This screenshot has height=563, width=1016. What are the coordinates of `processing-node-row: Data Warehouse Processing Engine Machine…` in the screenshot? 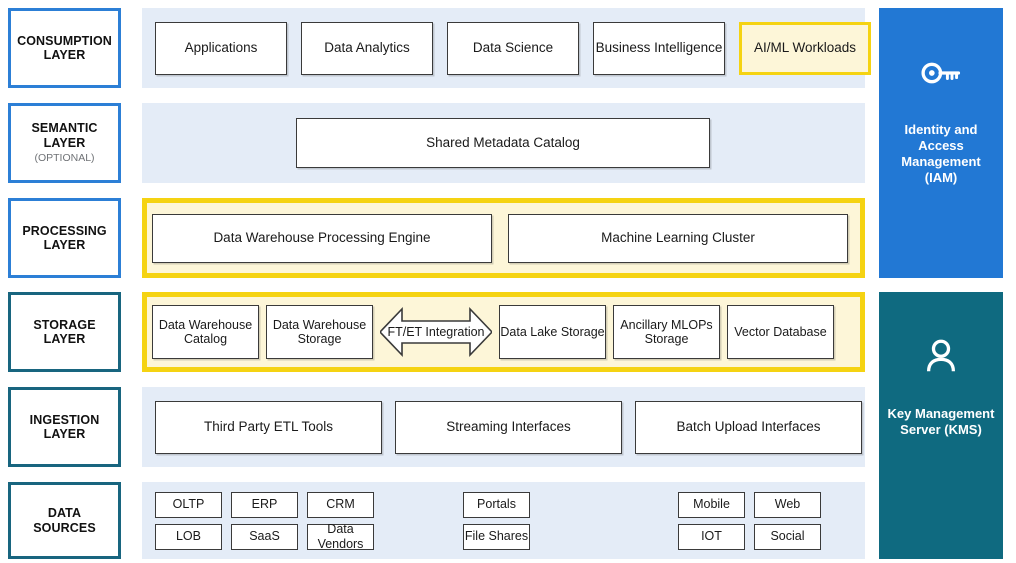 It's located at (497, 238).